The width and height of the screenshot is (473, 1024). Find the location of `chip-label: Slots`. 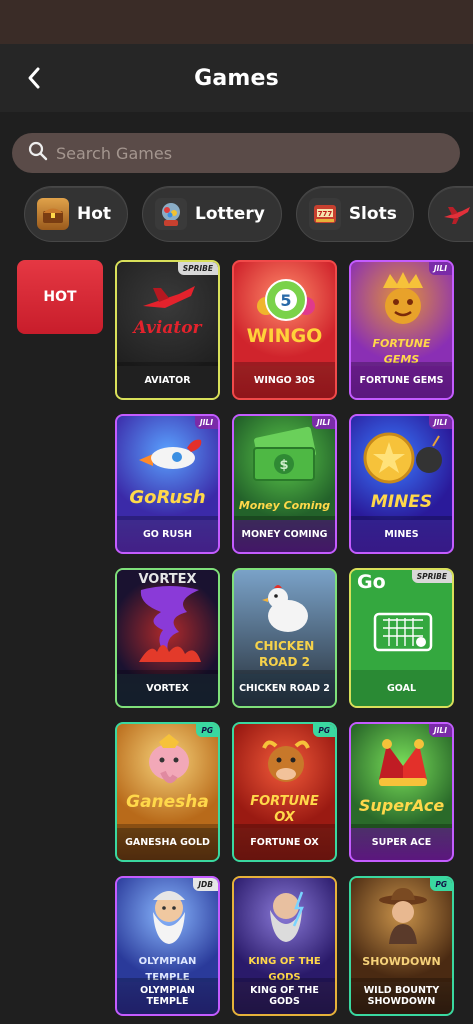

chip-label: Slots is located at coordinates (372, 214).